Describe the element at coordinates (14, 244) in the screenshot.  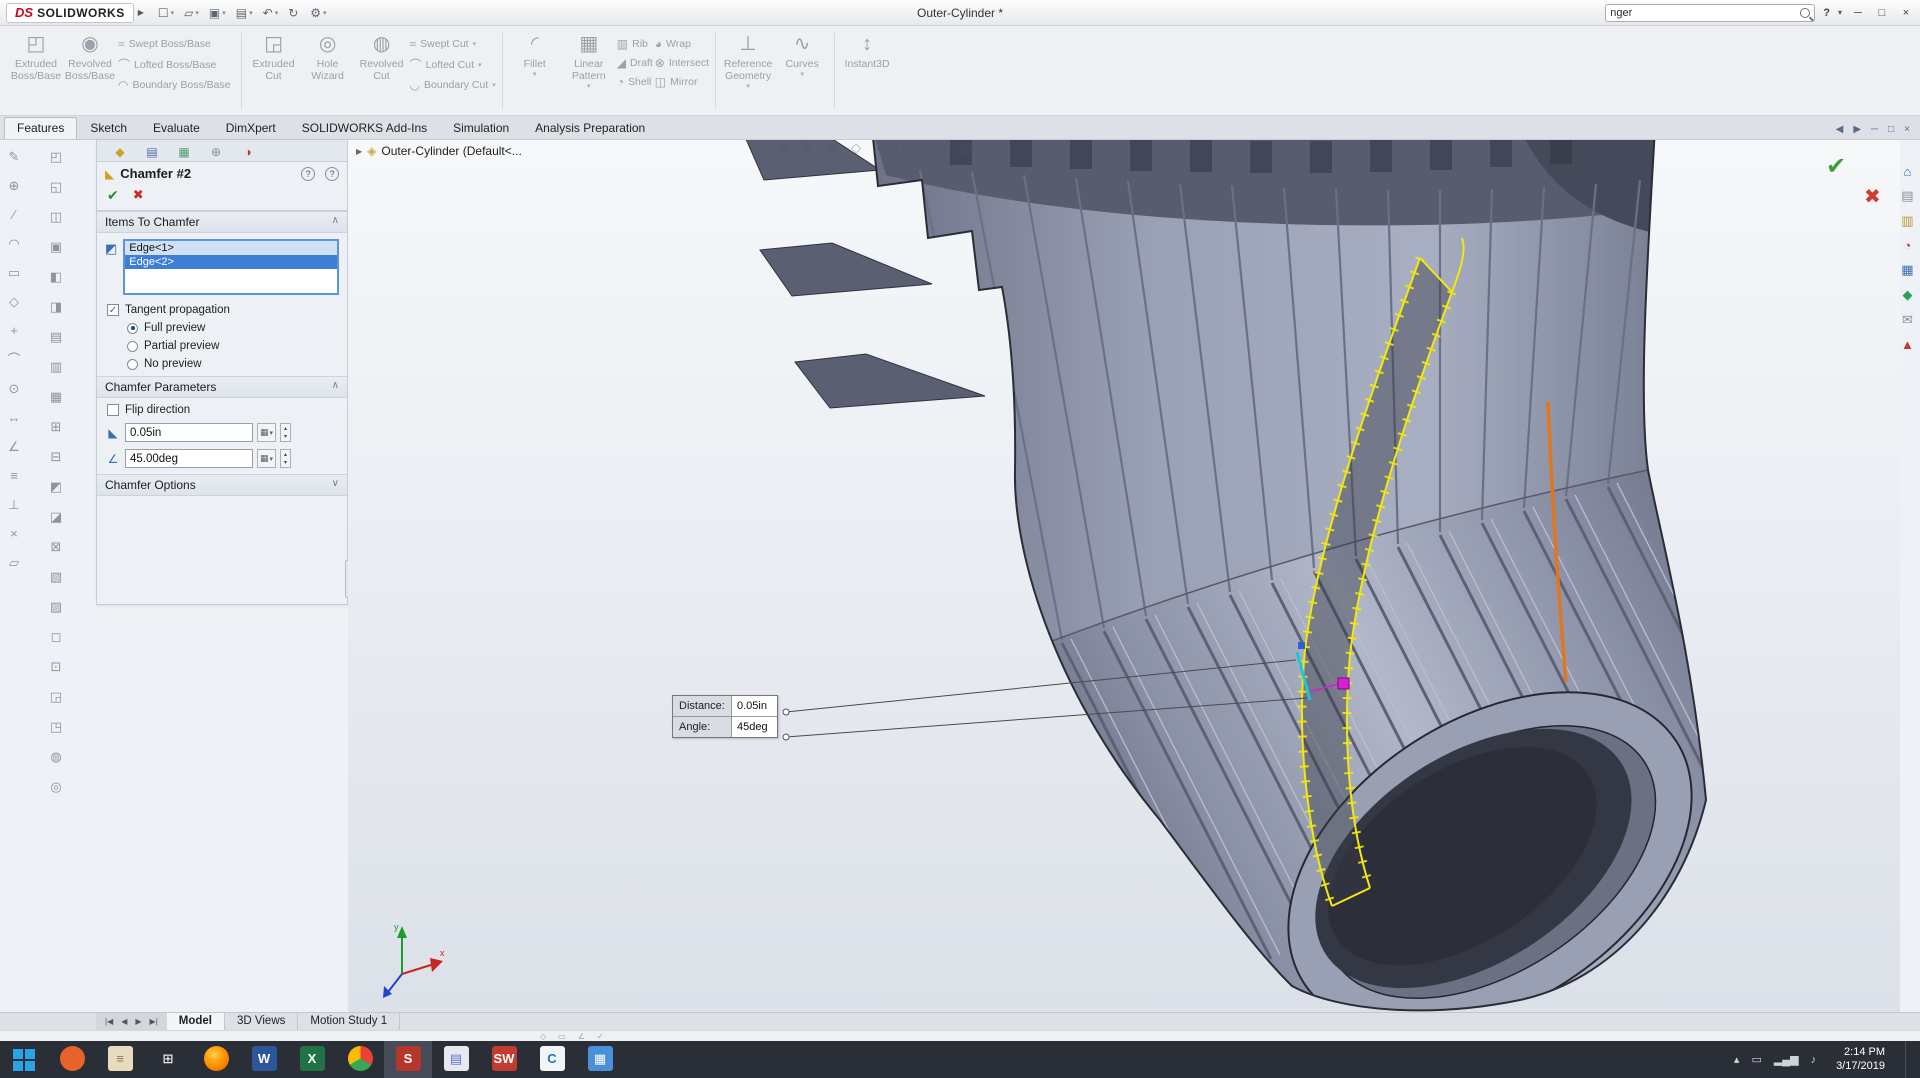
I see `toolbar-icon: ◠` at that location.